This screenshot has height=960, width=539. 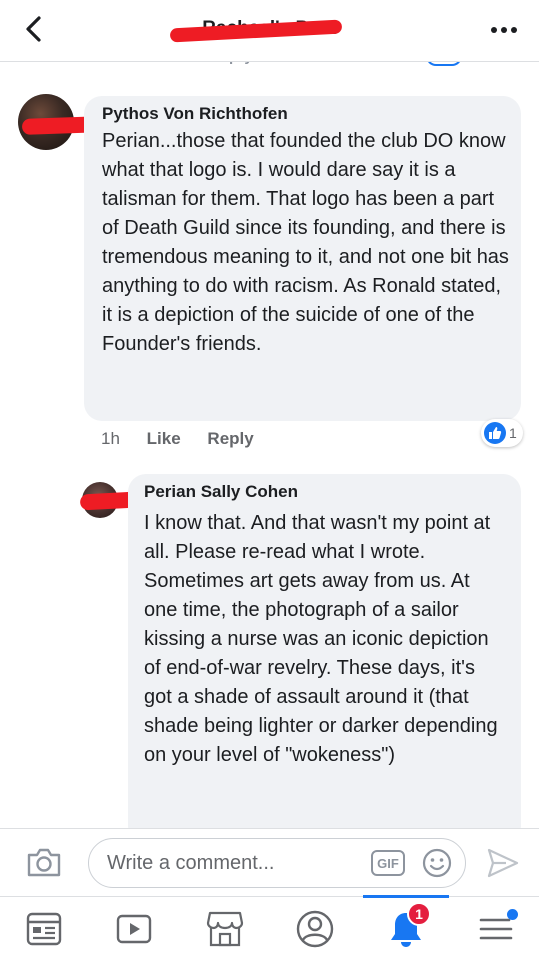 I want to click on news-feed-icon, so click(x=44, y=929).